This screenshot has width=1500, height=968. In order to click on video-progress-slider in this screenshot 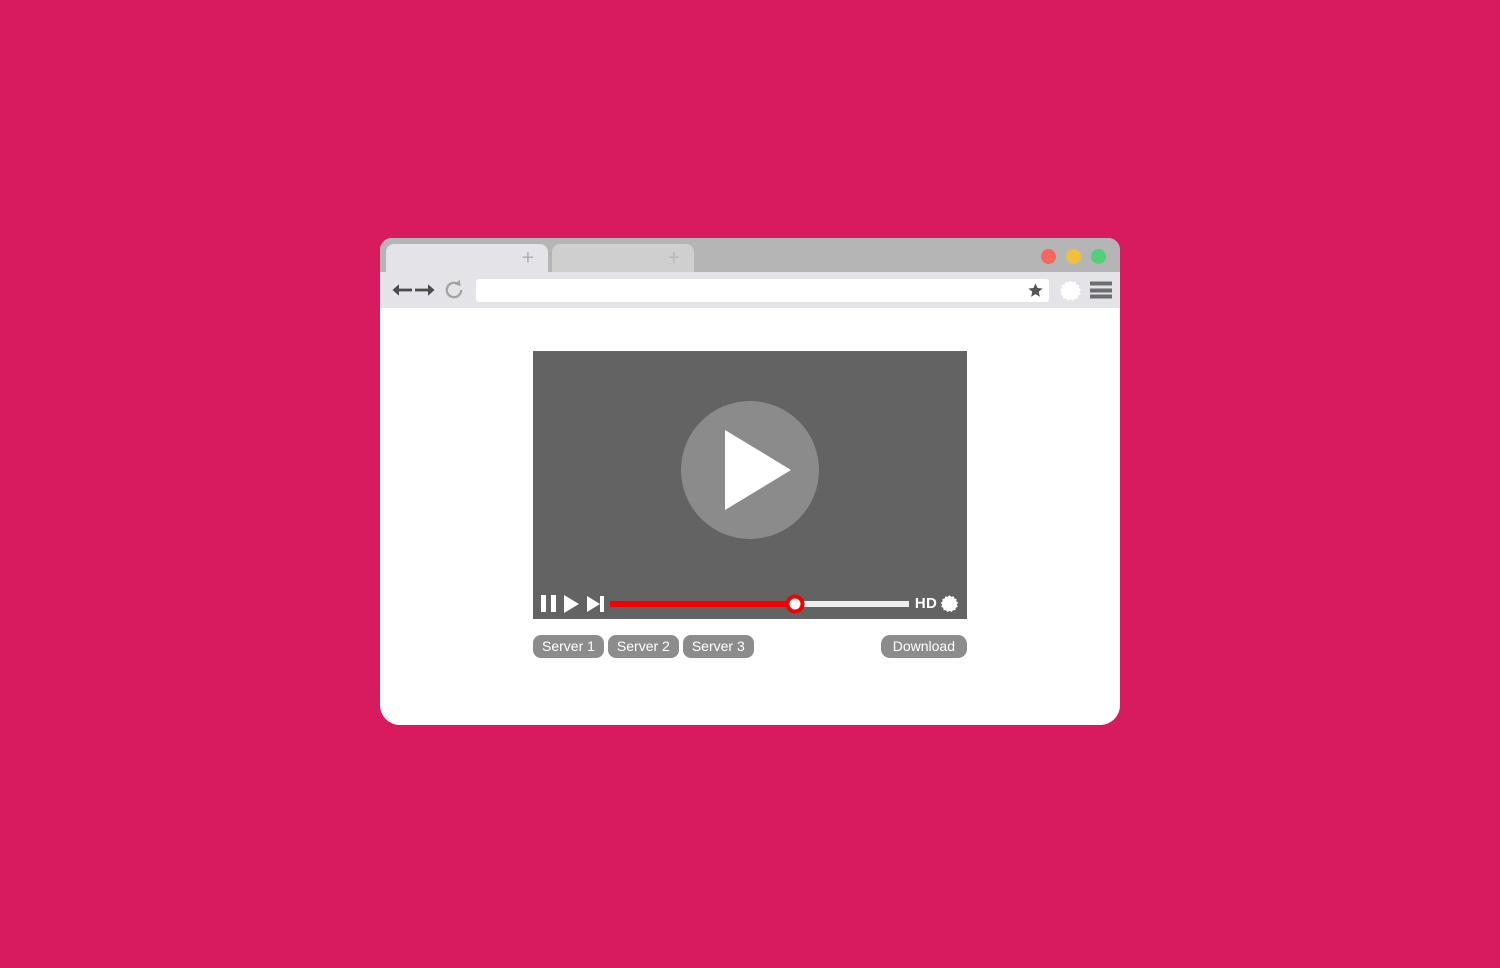, I will do `click(759, 604)`.